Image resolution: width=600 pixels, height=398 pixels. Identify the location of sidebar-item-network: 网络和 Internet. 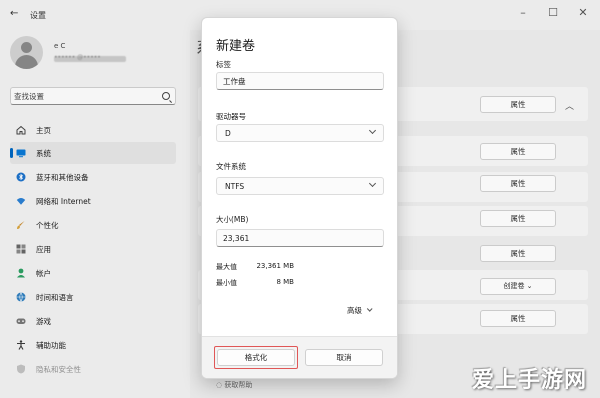
(93, 201).